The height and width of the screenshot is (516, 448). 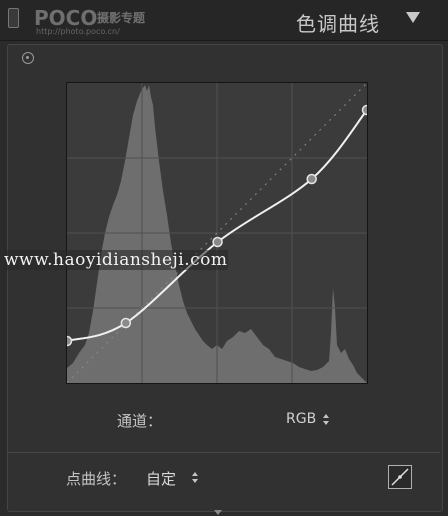 I want to click on point-curve-select: 自定, so click(x=161, y=478).